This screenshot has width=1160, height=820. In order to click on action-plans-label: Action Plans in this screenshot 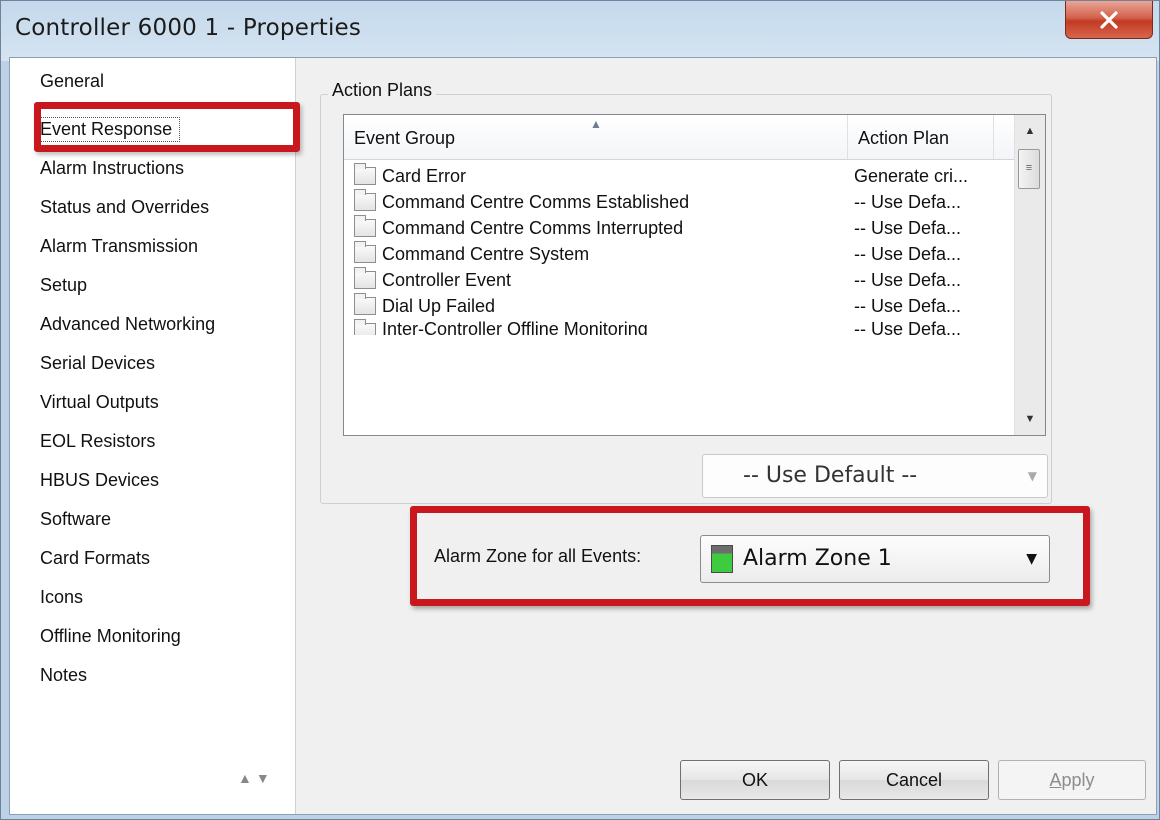, I will do `click(382, 90)`.